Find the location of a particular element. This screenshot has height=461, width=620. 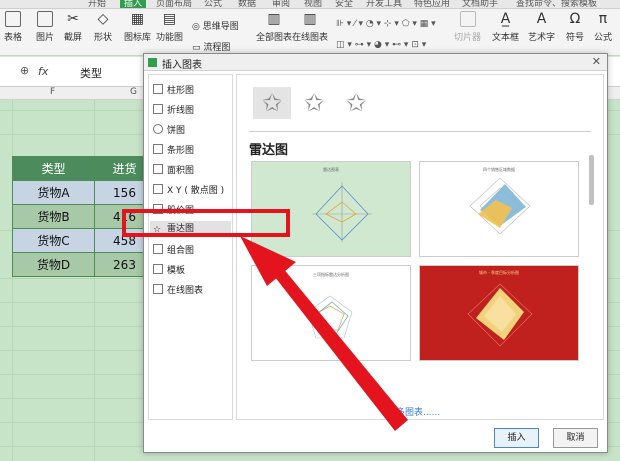

annotation-arrow is located at coordinates (324, 333).